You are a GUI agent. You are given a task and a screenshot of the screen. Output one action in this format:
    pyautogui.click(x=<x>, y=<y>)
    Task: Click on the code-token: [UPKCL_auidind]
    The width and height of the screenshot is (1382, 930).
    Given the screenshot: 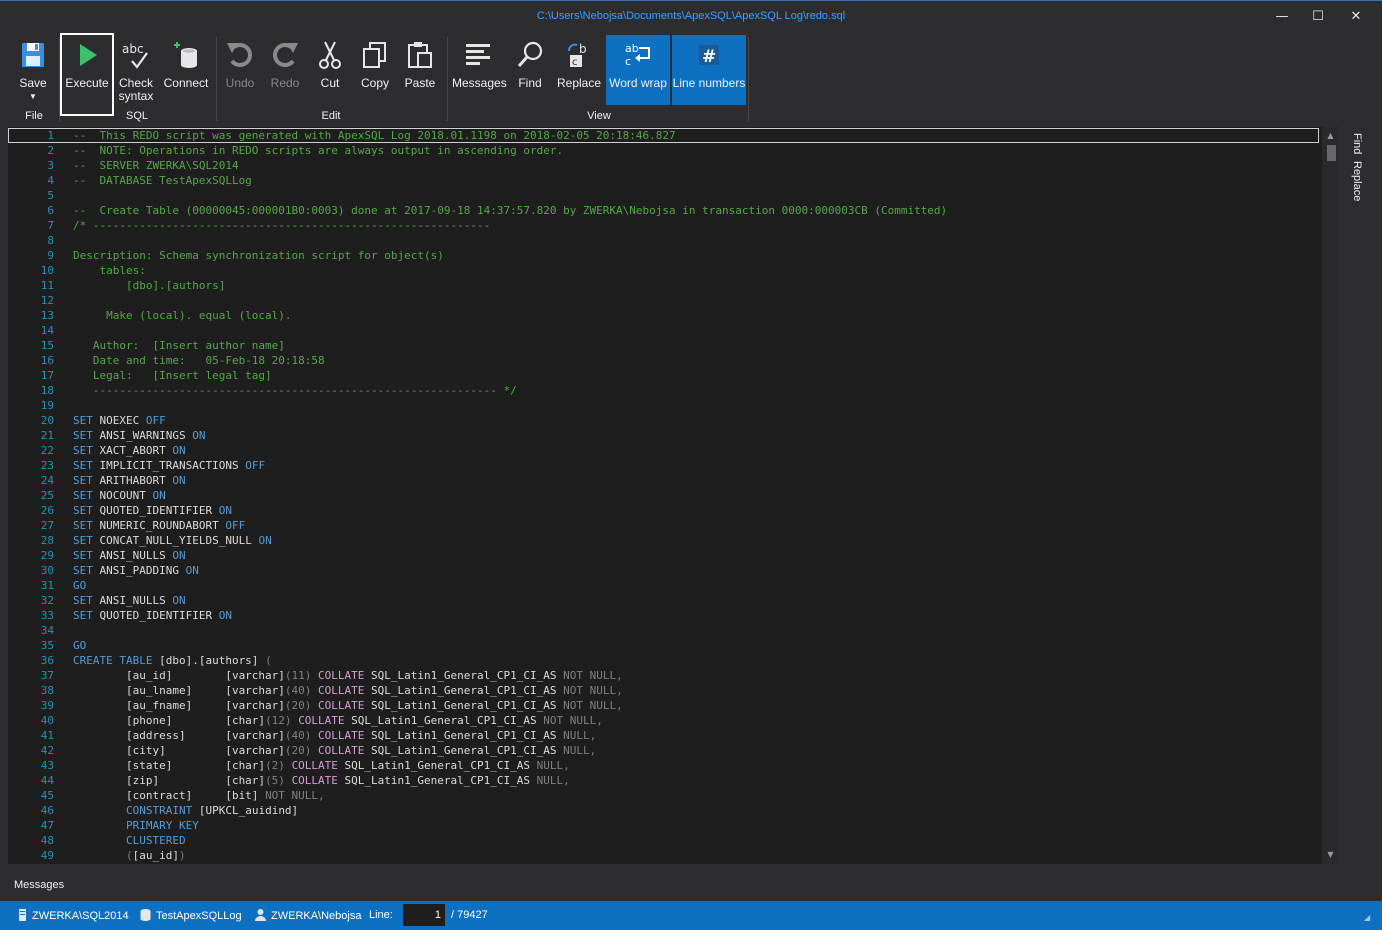 What is the action you would take?
    pyautogui.click(x=248, y=810)
    